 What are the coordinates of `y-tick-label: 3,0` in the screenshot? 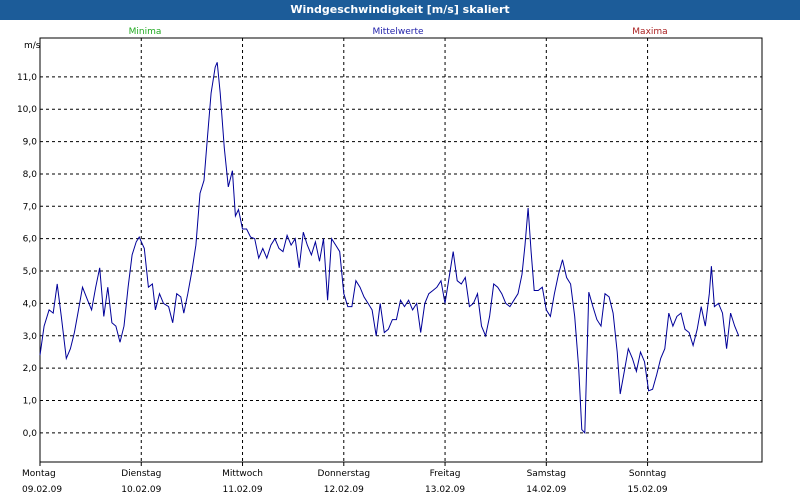 It's located at (30, 337).